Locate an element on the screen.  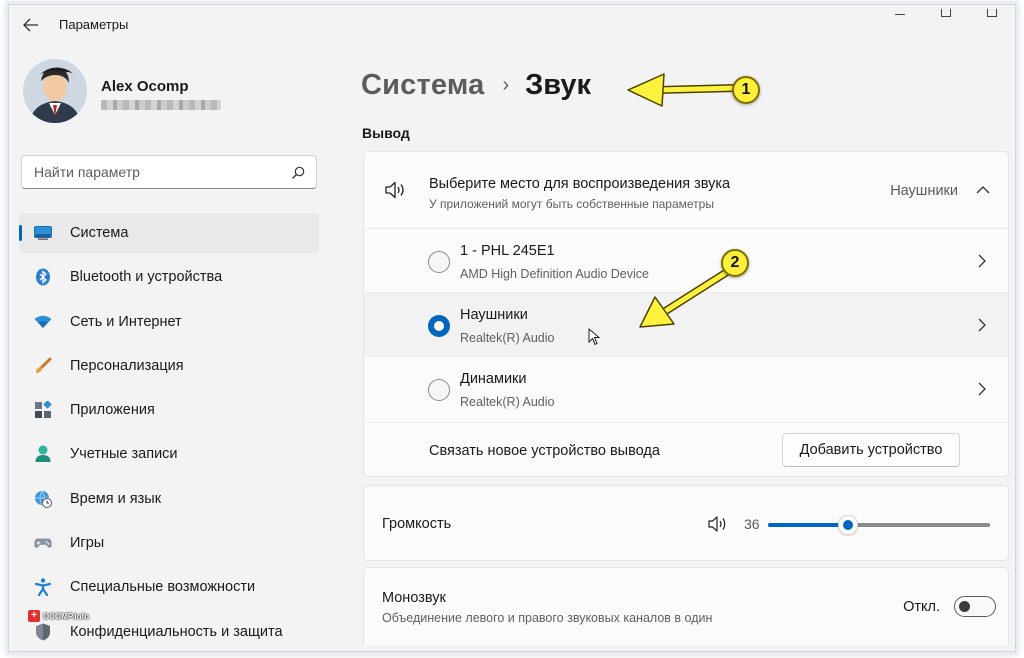
output-device-row: Динамики Realtek(R) Audio is located at coordinates (686, 388).